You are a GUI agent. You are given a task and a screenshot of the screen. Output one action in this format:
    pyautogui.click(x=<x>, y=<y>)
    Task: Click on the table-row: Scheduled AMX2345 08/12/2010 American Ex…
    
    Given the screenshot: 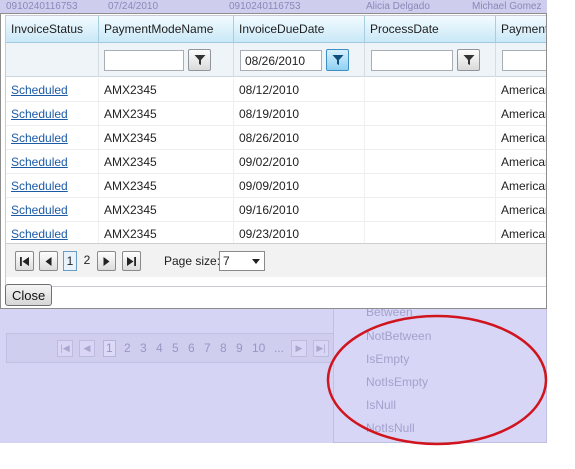 What is the action you would take?
    pyautogui.click(x=276, y=90)
    